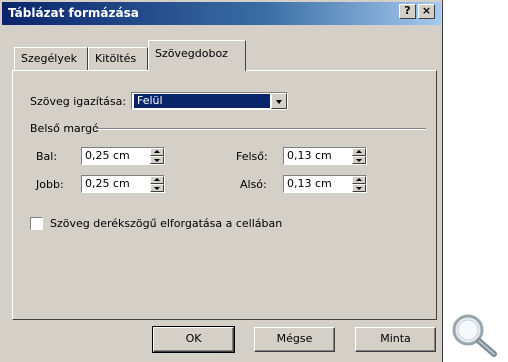  Describe the element at coordinates (253, 184) in the screenshot. I see `bottom-margin-label: Alsó:` at that location.